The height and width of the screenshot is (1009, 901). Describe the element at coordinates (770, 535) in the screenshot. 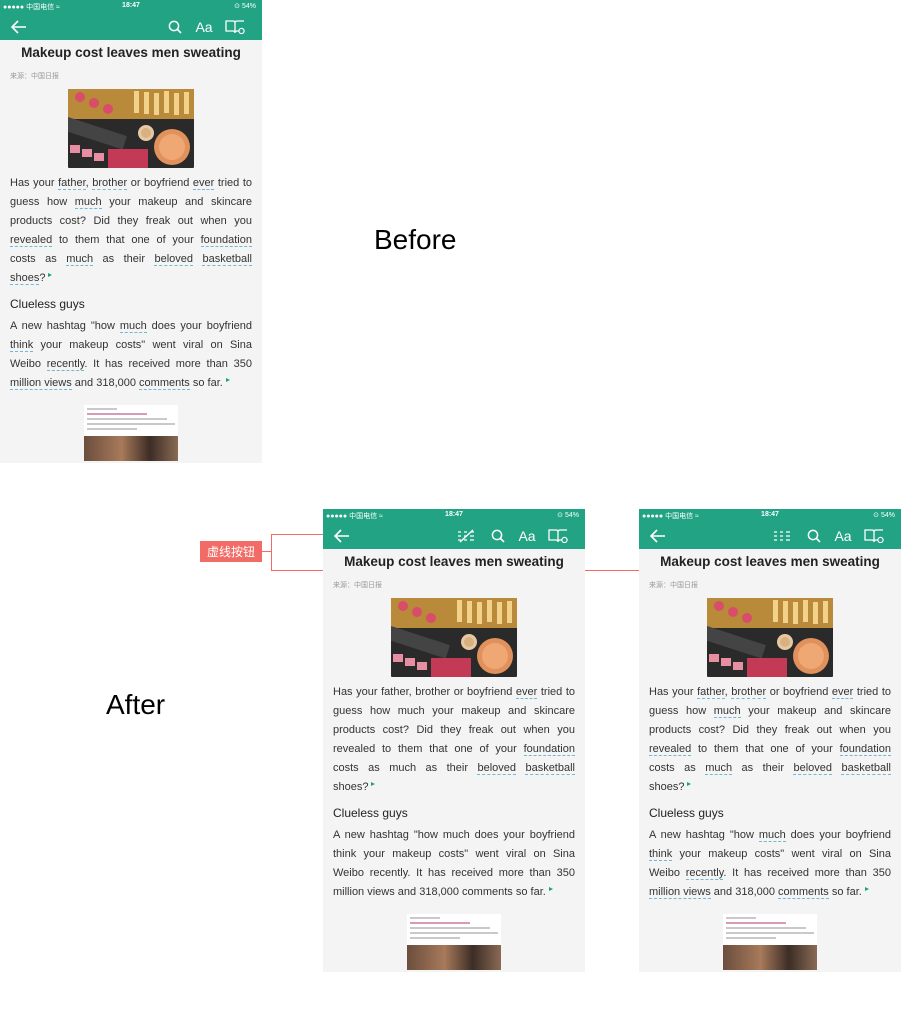

I see `toolbar: Aa` at that location.